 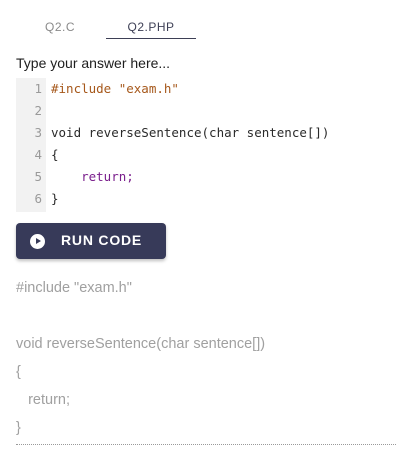 I want to click on preview-line: #include "exam.h", so click(x=74, y=288).